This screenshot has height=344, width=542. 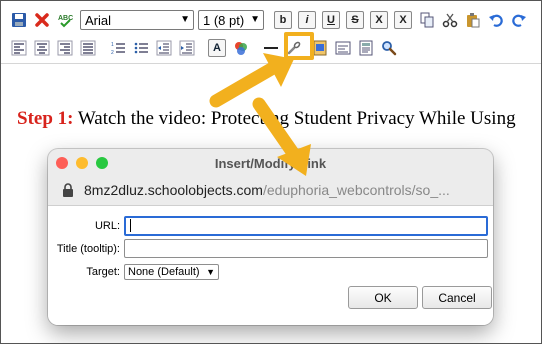 What do you see at coordinates (306, 248) in the screenshot?
I see `title-input` at bounding box center [306, 248].